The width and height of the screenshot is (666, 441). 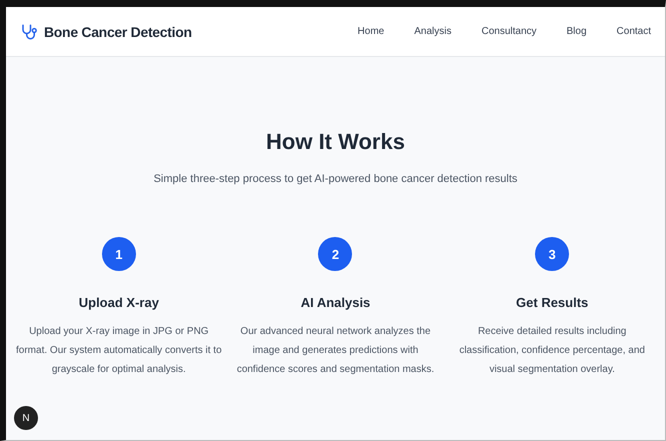 I want to click on nav-link: Analysis, so click(x=418, y=31).